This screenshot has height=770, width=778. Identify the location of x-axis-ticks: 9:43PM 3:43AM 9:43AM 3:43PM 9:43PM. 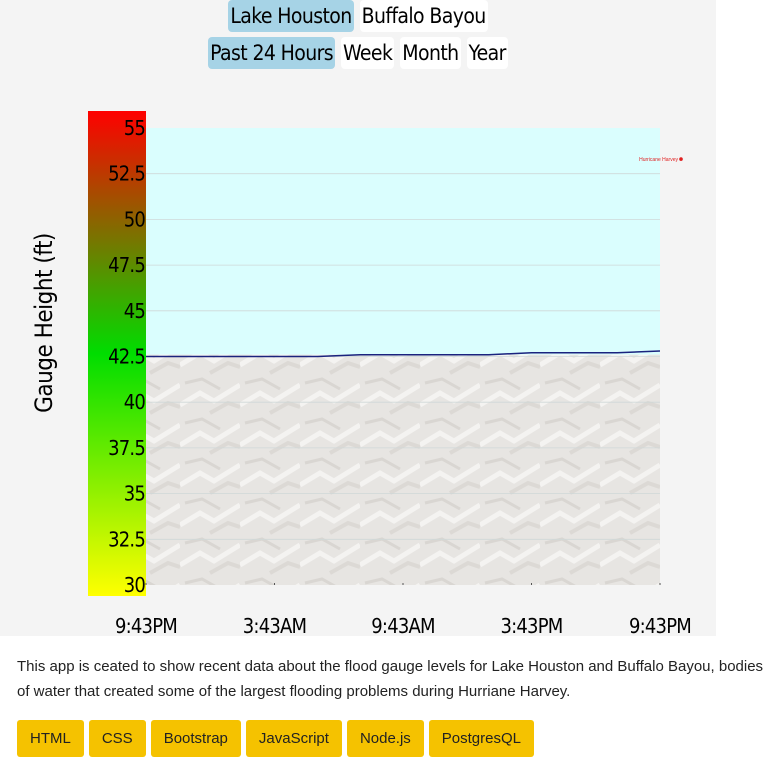
(403, 609).